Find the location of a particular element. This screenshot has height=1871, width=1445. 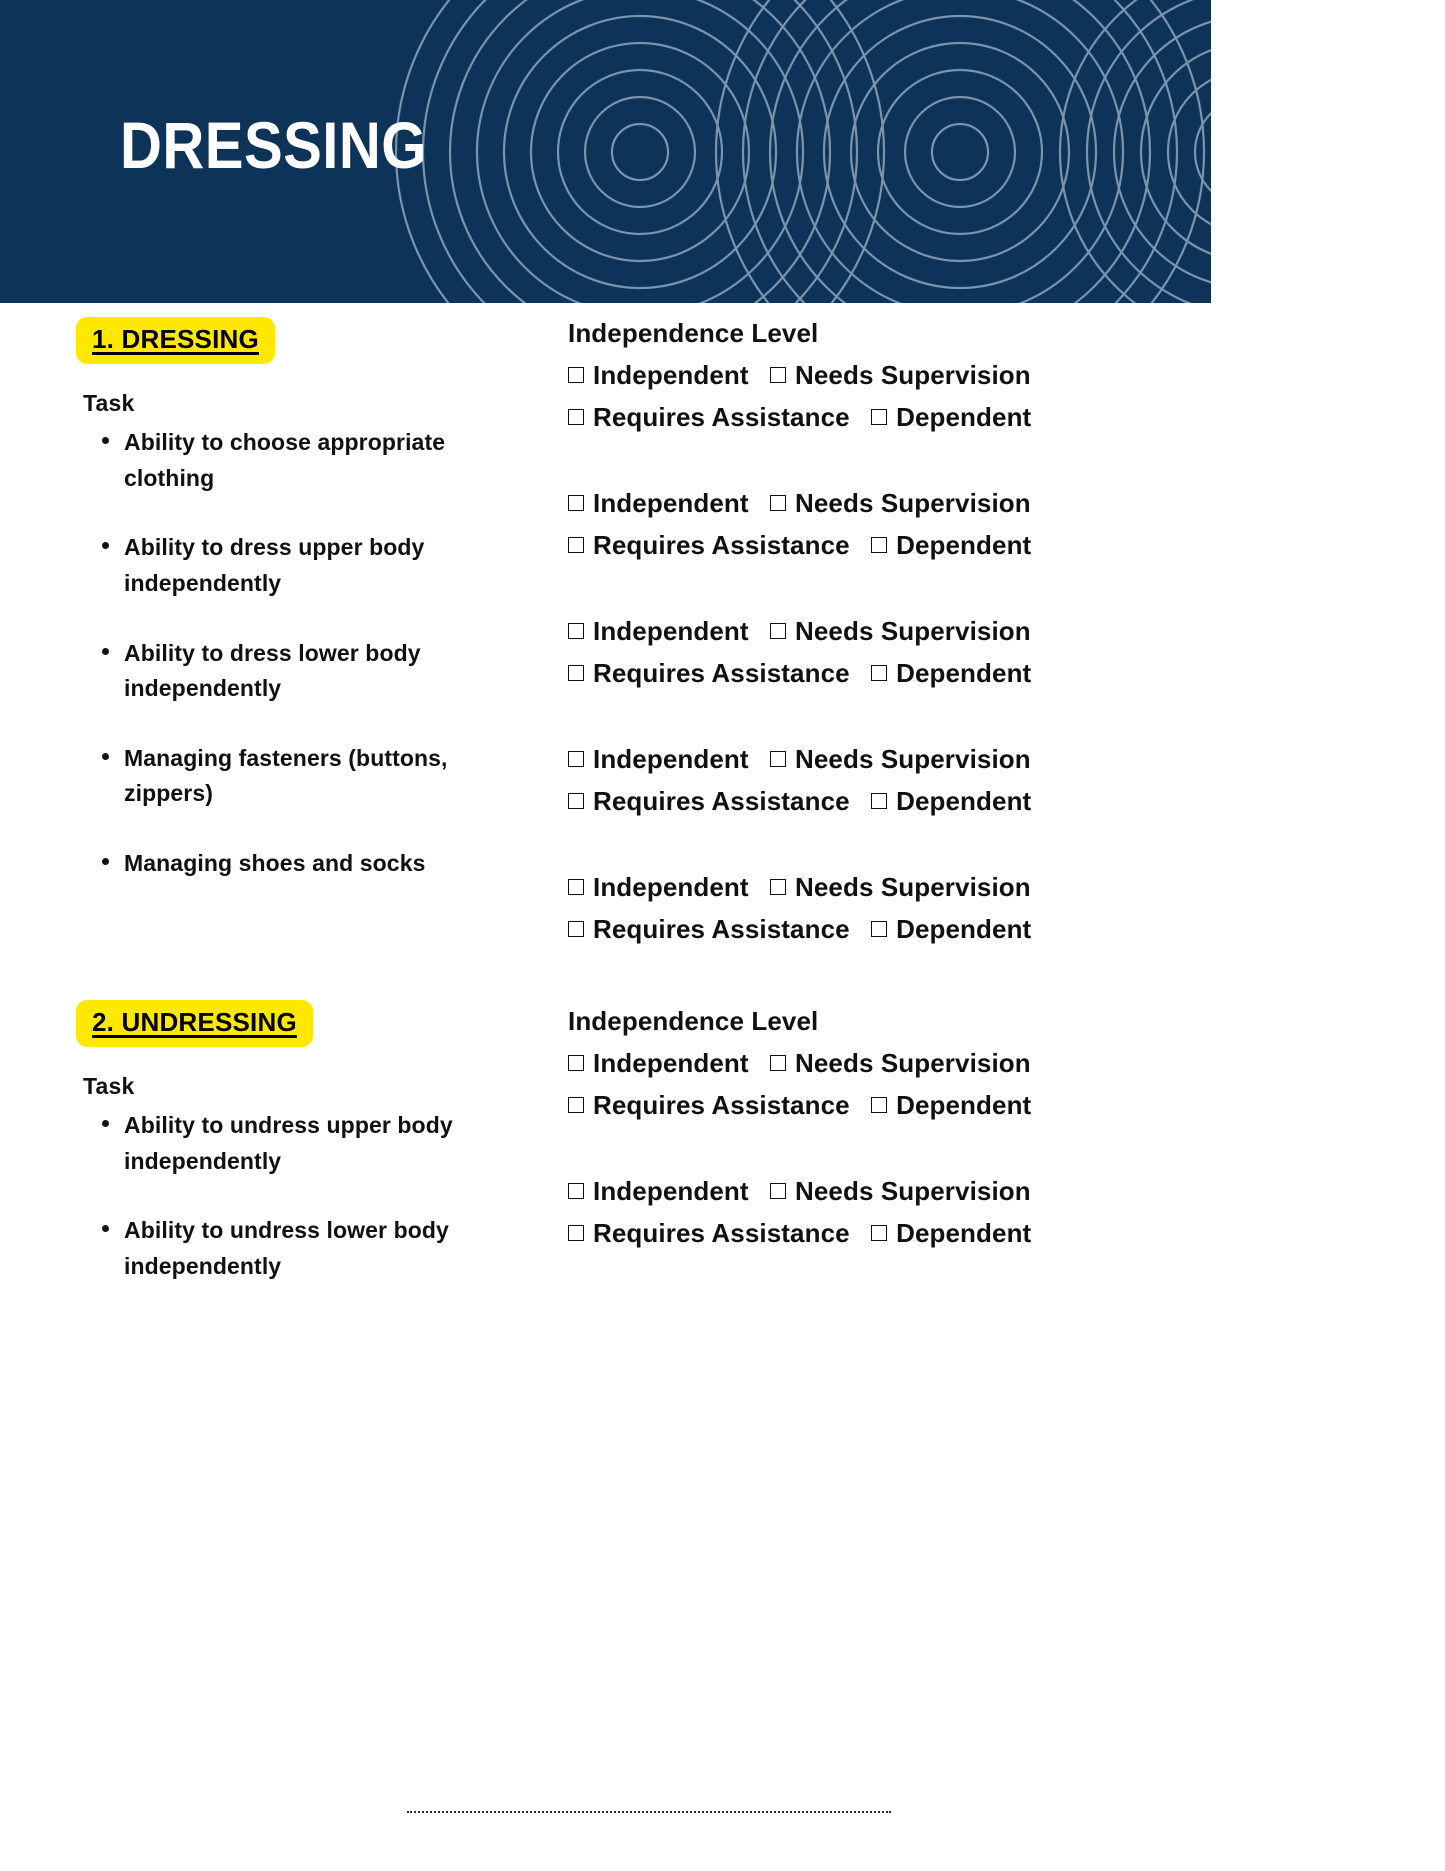

footer-divider is located at coordinates (649, 1813).